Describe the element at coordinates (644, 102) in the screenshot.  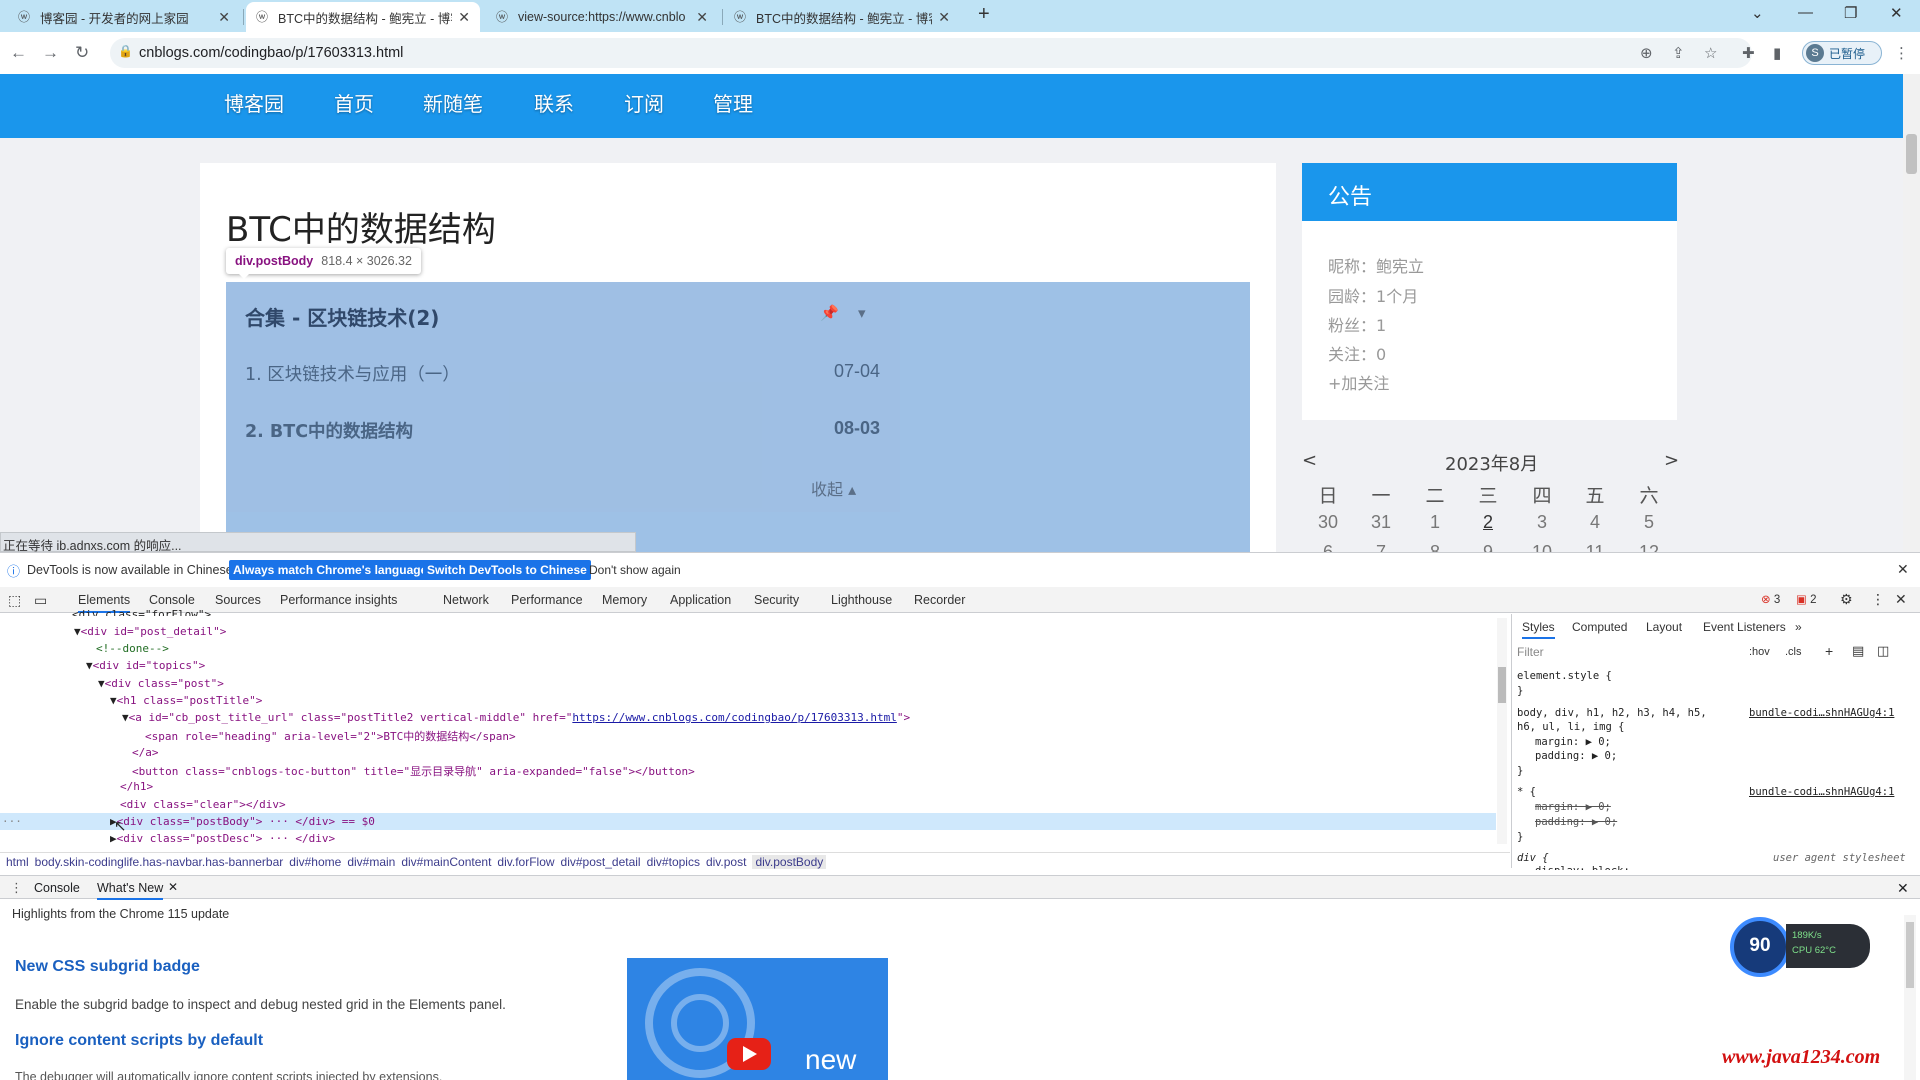
I see `nav-link-subscribe: 订阅` at that location.